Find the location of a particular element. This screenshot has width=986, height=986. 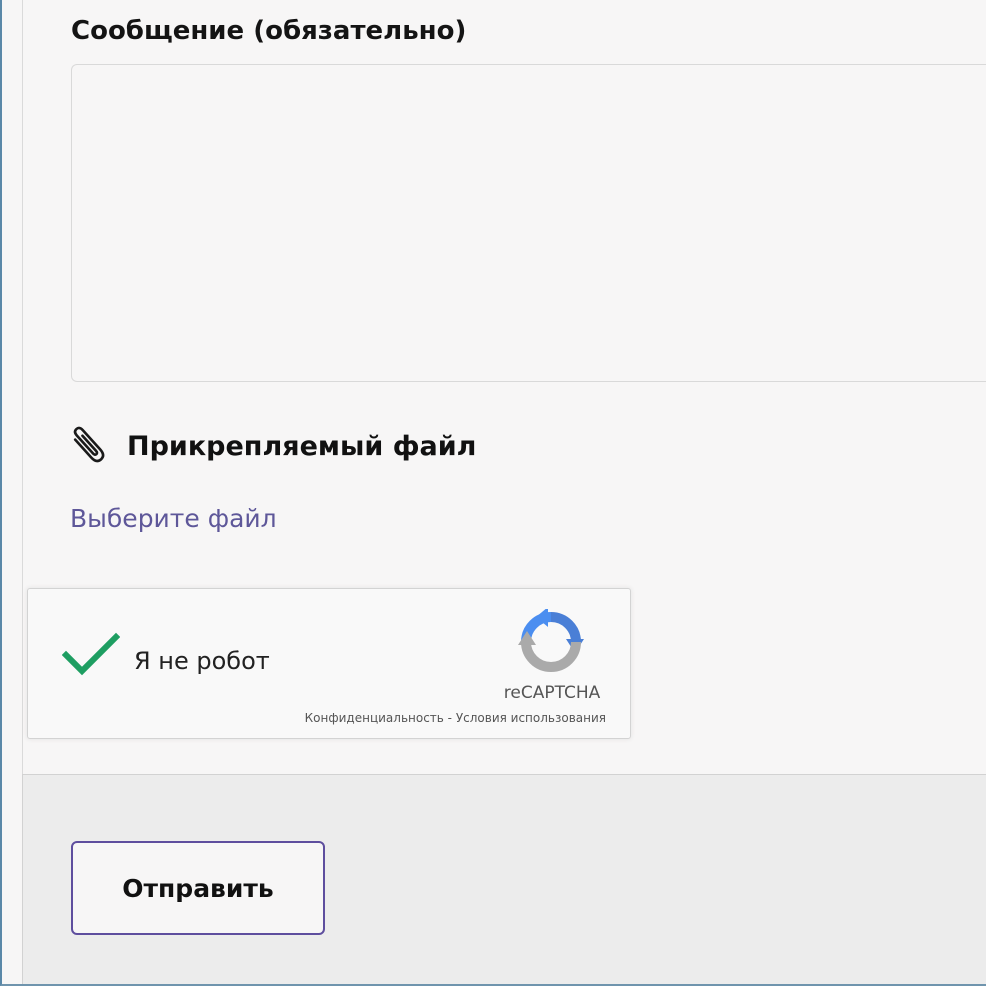

terms-link: Условия использования is located at coordinates (531, 718).